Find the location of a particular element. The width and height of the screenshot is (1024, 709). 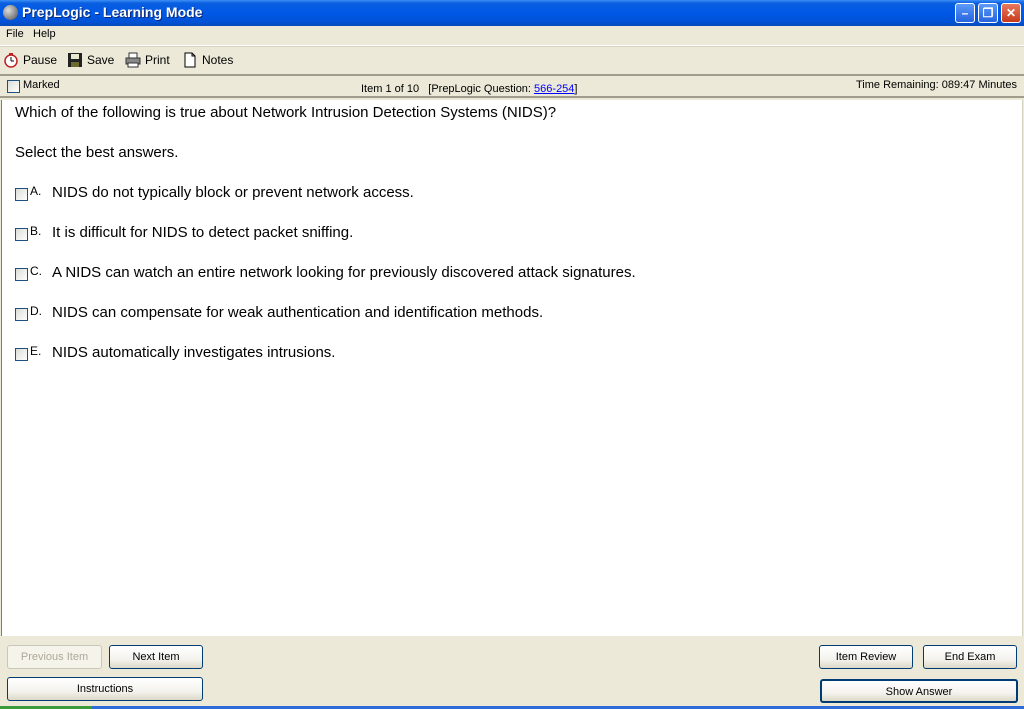

question-id-link: 566-254 is located at coordinates (554, 89).